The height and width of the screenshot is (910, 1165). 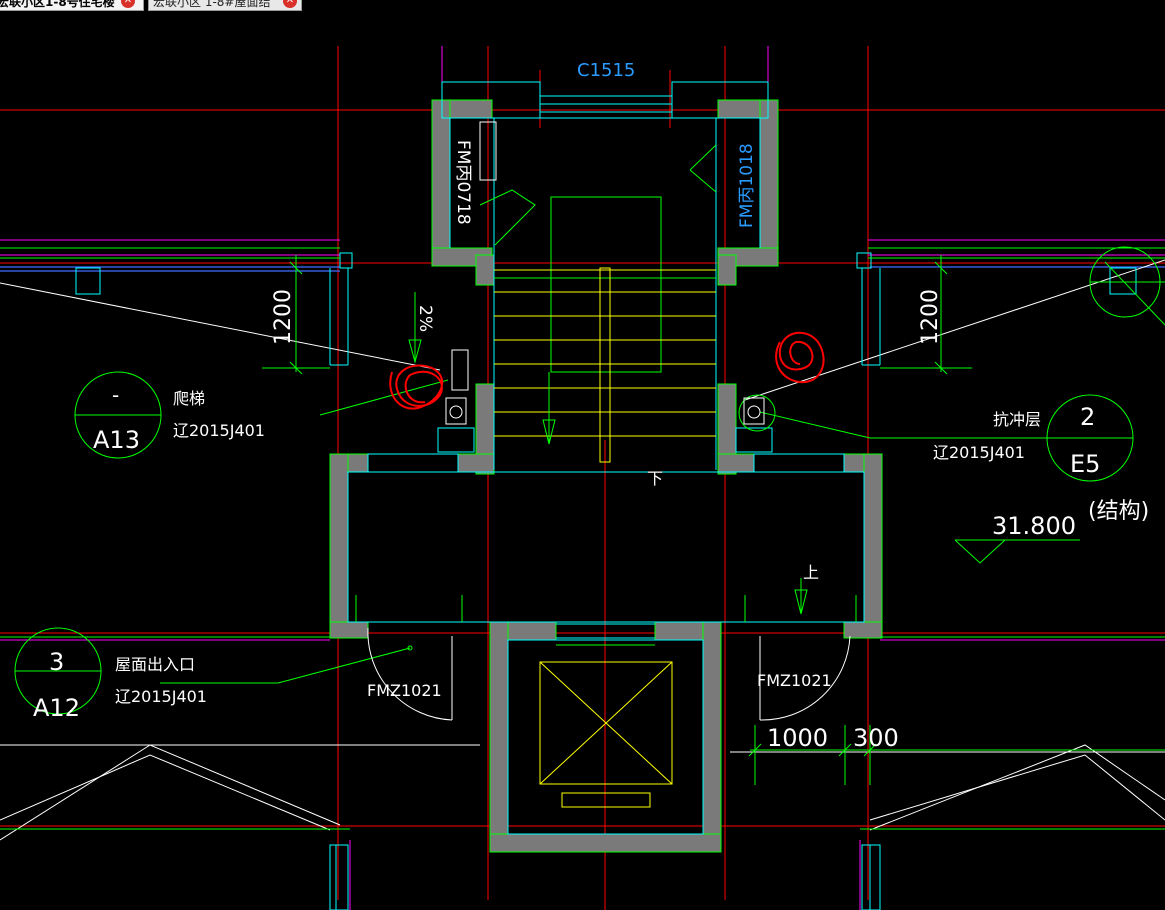 What do you see at coordinates (797, 738) in the screenshot?
I see `dimension-bottom-1000: 1000` at bounding box center [797, 738].